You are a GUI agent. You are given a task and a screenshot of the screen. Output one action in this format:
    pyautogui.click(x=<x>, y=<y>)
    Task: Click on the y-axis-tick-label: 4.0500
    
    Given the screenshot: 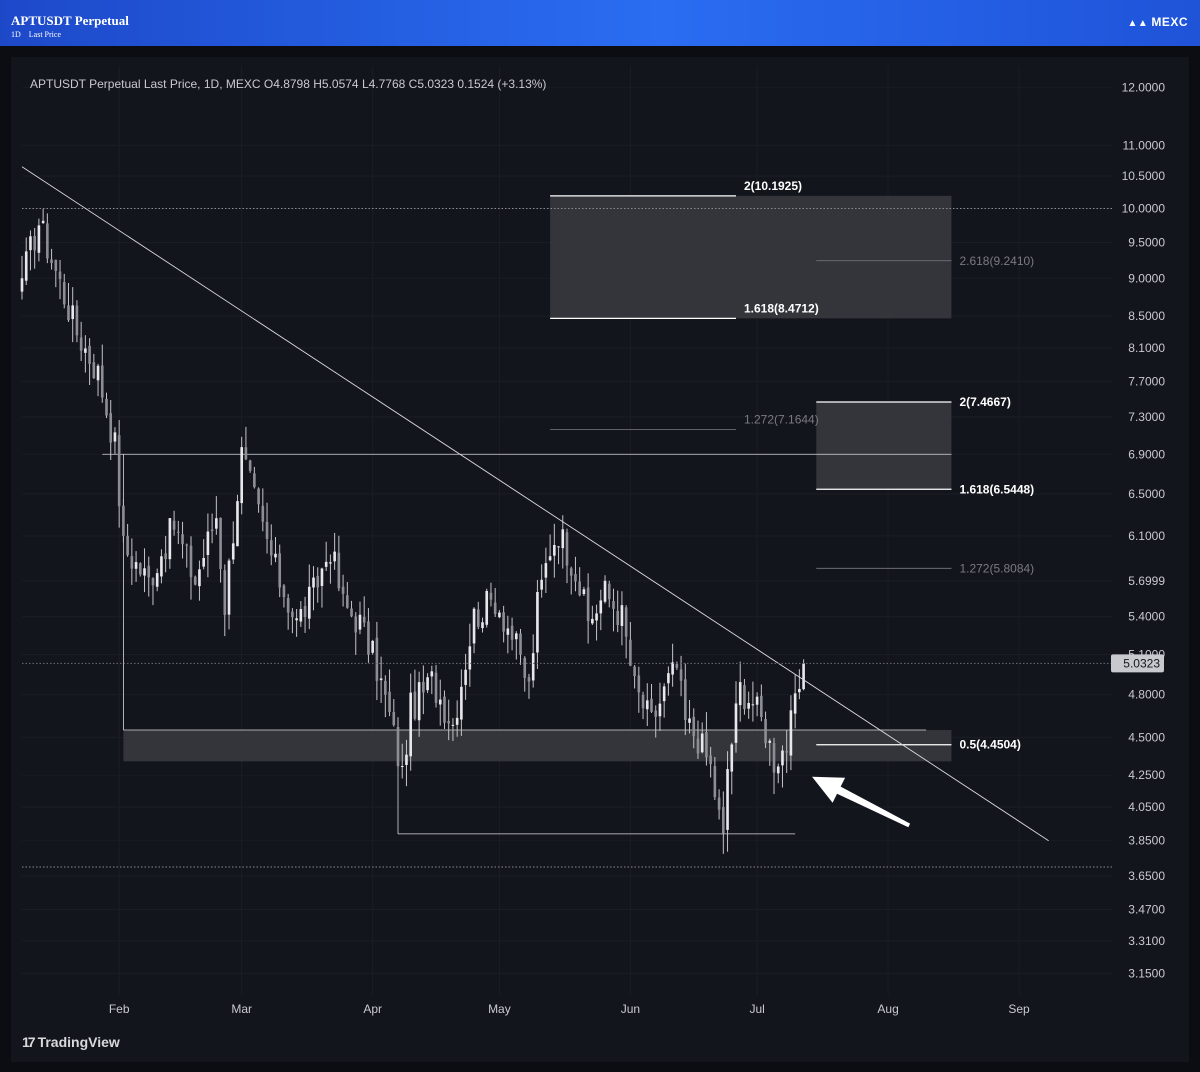 What is the action you would take?
    pyautogui.click(x=1146, y=807)
    